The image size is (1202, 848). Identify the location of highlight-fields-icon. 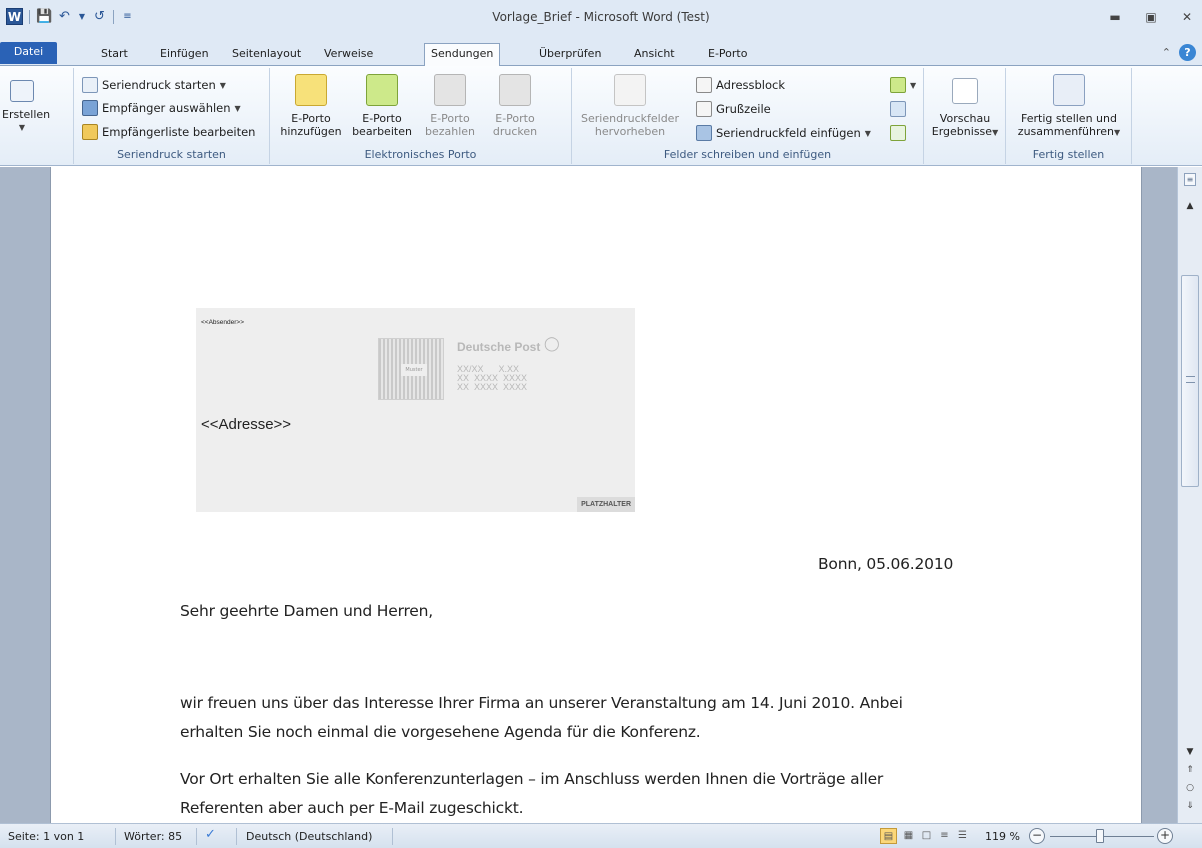
(630, 90).